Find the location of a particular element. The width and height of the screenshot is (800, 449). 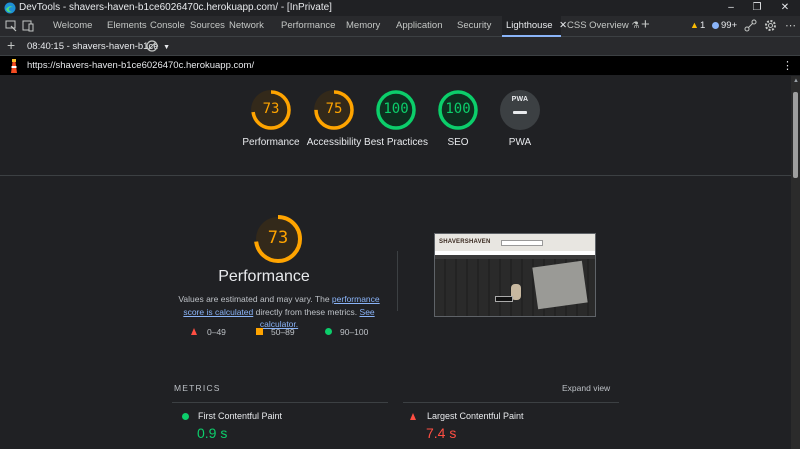

warning-count: 1 is located at coordinates (702, 25).